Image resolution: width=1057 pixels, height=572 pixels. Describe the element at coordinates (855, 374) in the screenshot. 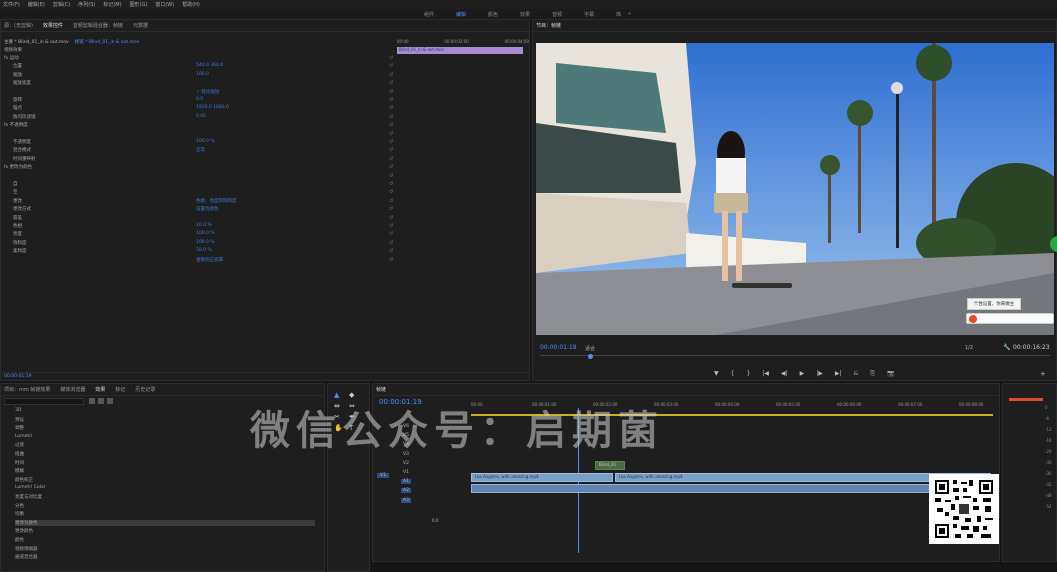

I see `insert-icon: ⎌` at that location.